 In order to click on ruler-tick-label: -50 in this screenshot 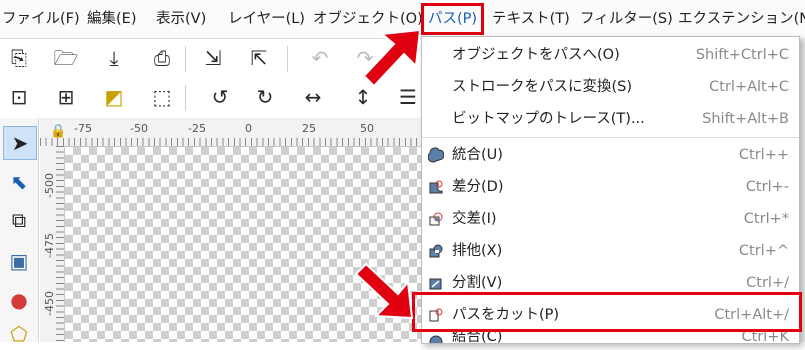, I will do `click(139, 128)`.